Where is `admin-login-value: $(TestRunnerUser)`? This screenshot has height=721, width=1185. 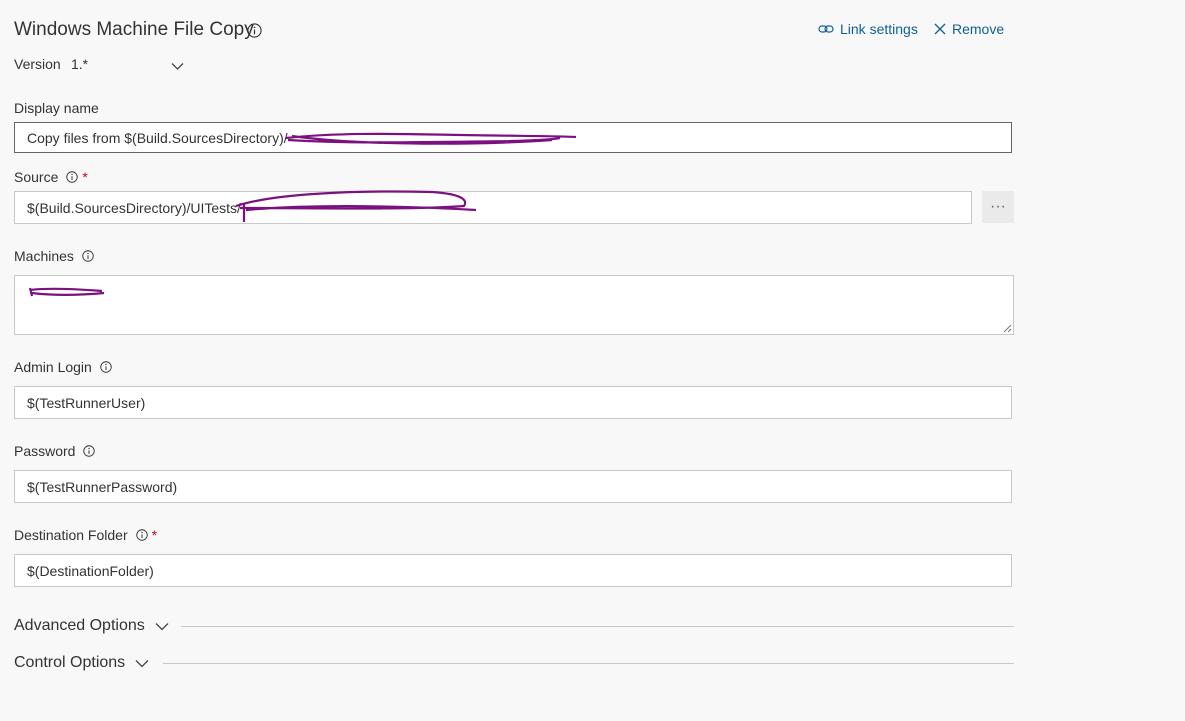
admin-login-value: $(TestRunnerUser) is located at coordinates (86, 402).